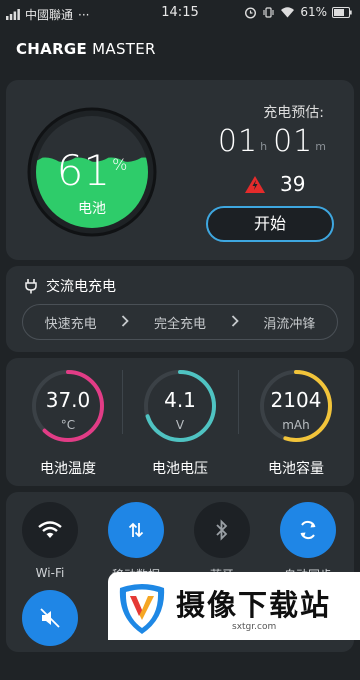  What do you see at coordinates (68, 400) in the screenshot?
I see `temperature-value: 37.0` at bounding box center [68, 400].